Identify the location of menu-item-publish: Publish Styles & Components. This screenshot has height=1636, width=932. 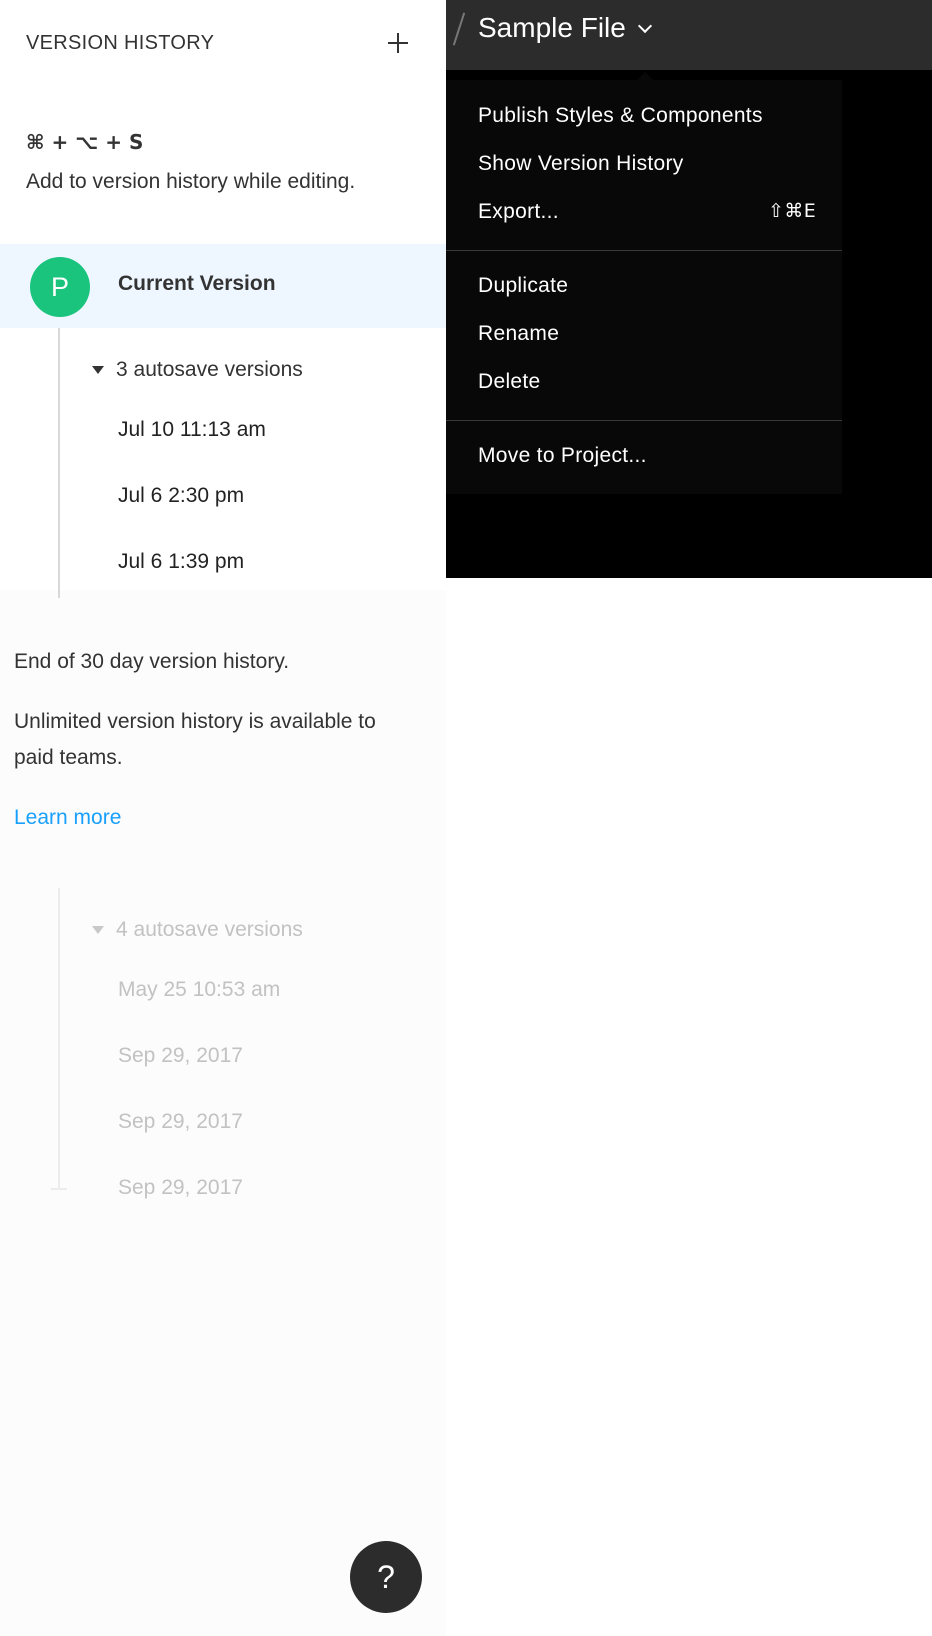
(647, 116).